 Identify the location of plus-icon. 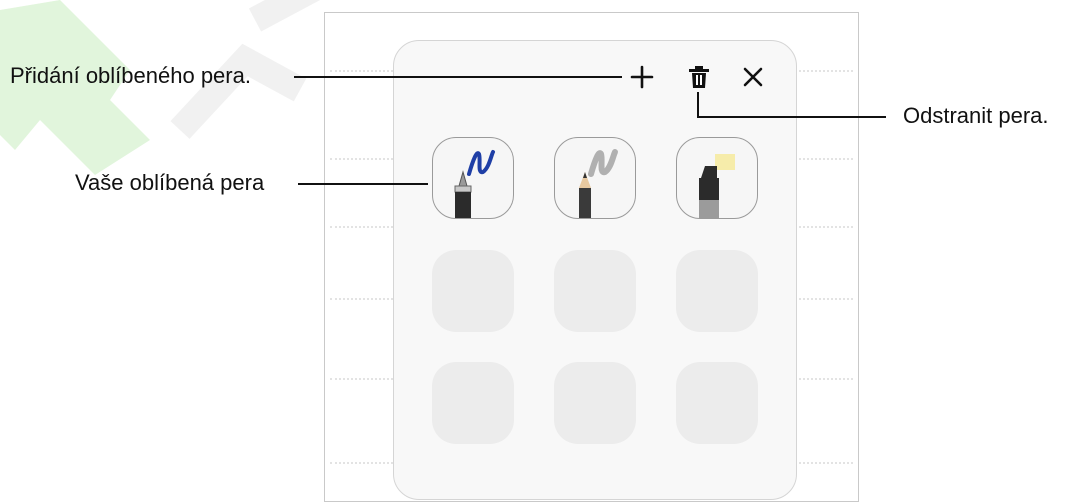
(642, 77).